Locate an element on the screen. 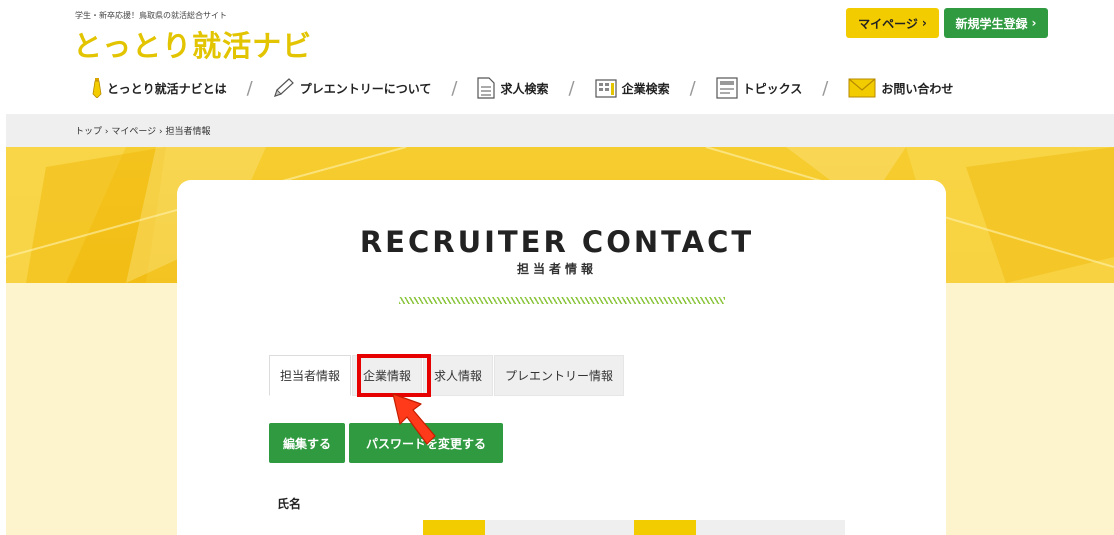 This screenshot has height=535, width=1114. nav-item-about: とっとり就活ナビとは is located at coordinates (159, 88).